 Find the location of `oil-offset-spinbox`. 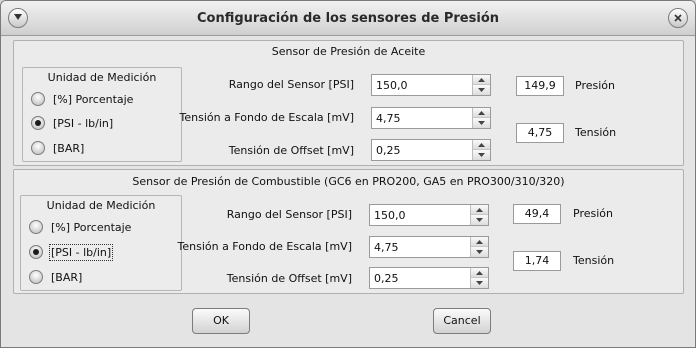

oil-offset-spinbox is located at coordinates (431, 150).